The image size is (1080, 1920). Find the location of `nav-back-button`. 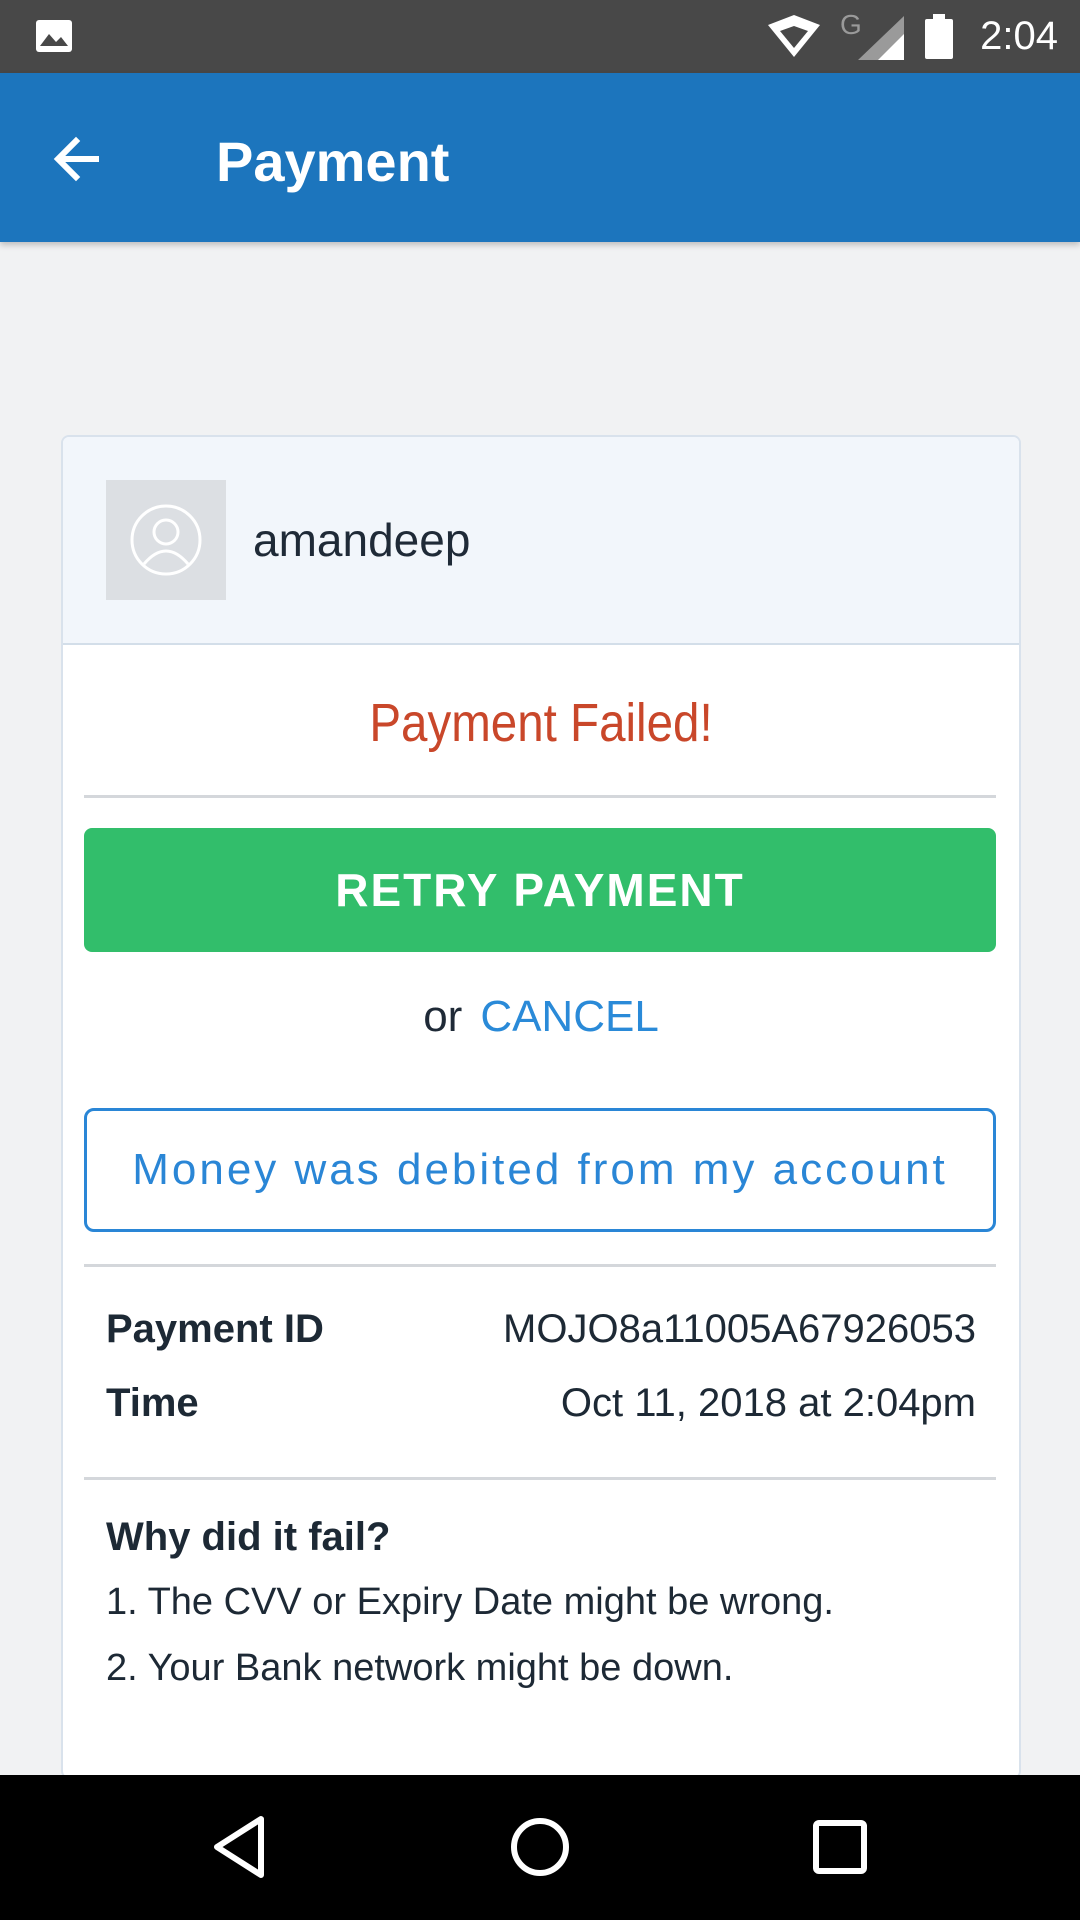

nav-back-button is located at coordinates (241, 1847).